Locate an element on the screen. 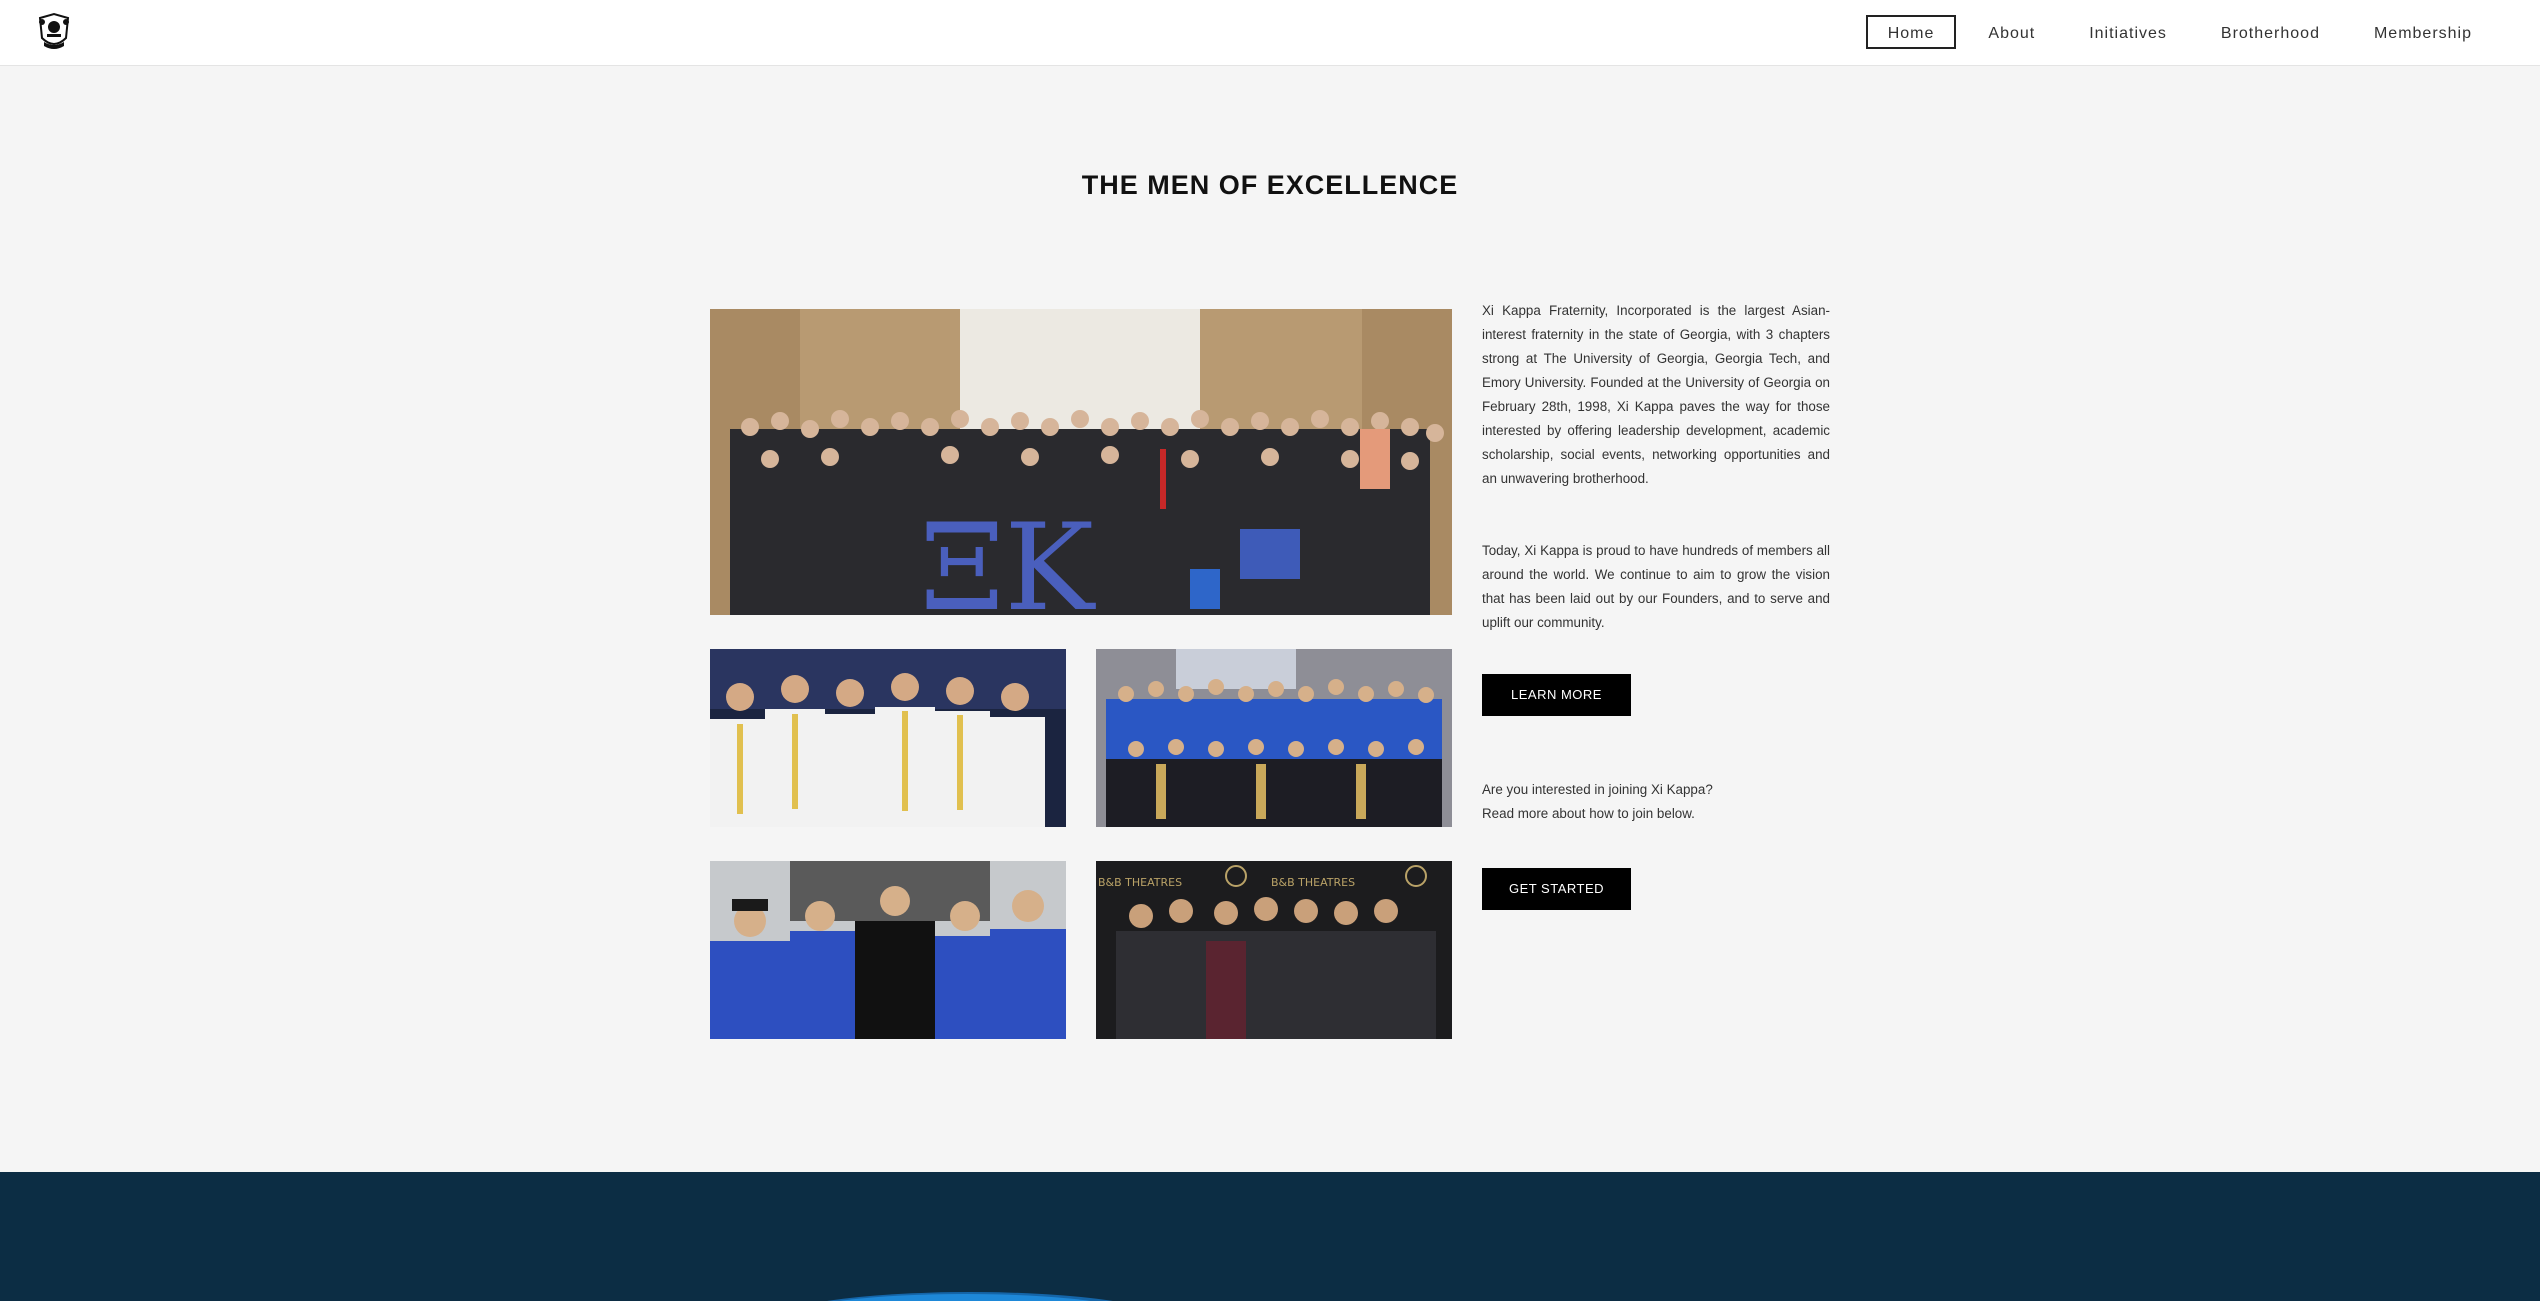 The image size is (2540, 1301). fraternity-crest-logo is located at coordinates (54, 32).